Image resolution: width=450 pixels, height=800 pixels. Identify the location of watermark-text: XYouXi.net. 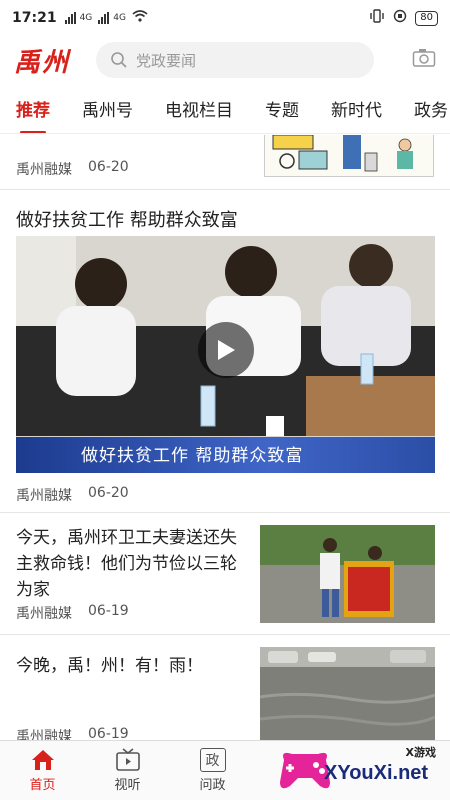
(376, 773).